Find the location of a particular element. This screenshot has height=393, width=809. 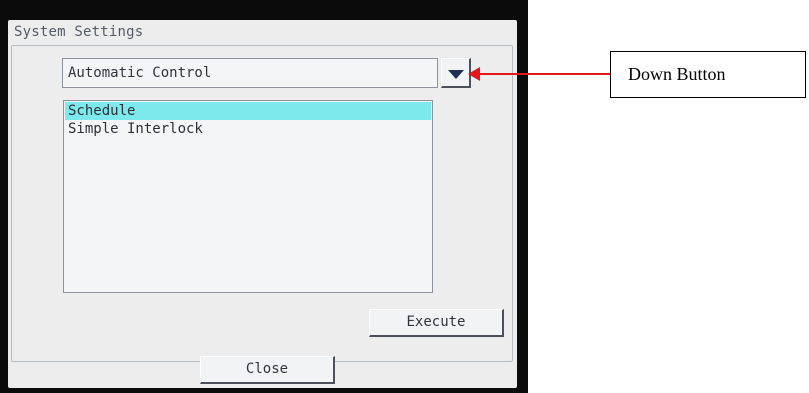

callout-box: Down Button is located at coordinates (708, 74).